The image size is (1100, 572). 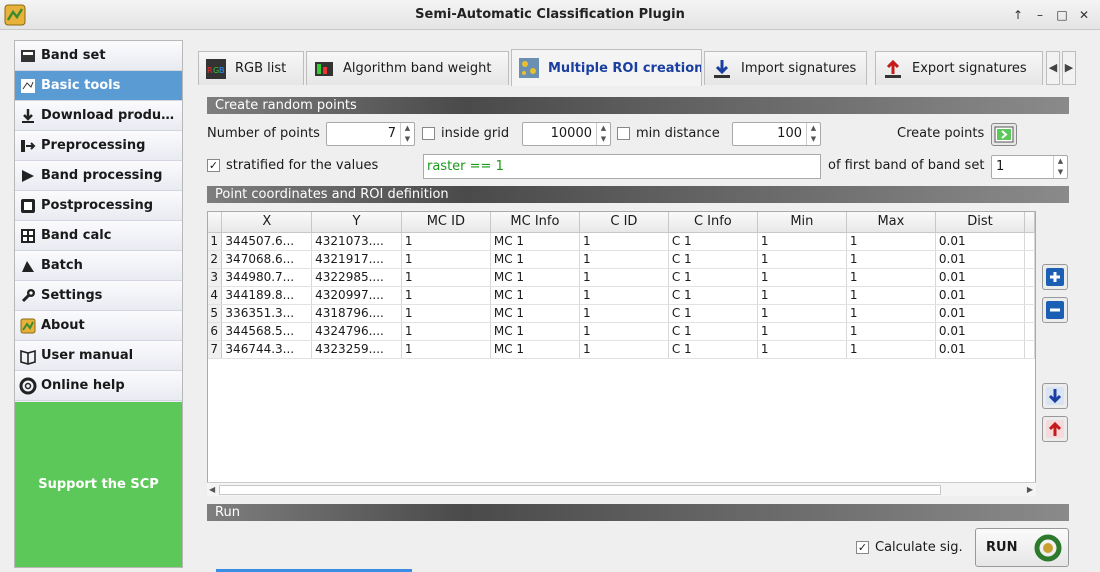 What do you see at coordinates (215, 222) in the screenshot?
I see `table-corner` at bounding box center [215, 222].